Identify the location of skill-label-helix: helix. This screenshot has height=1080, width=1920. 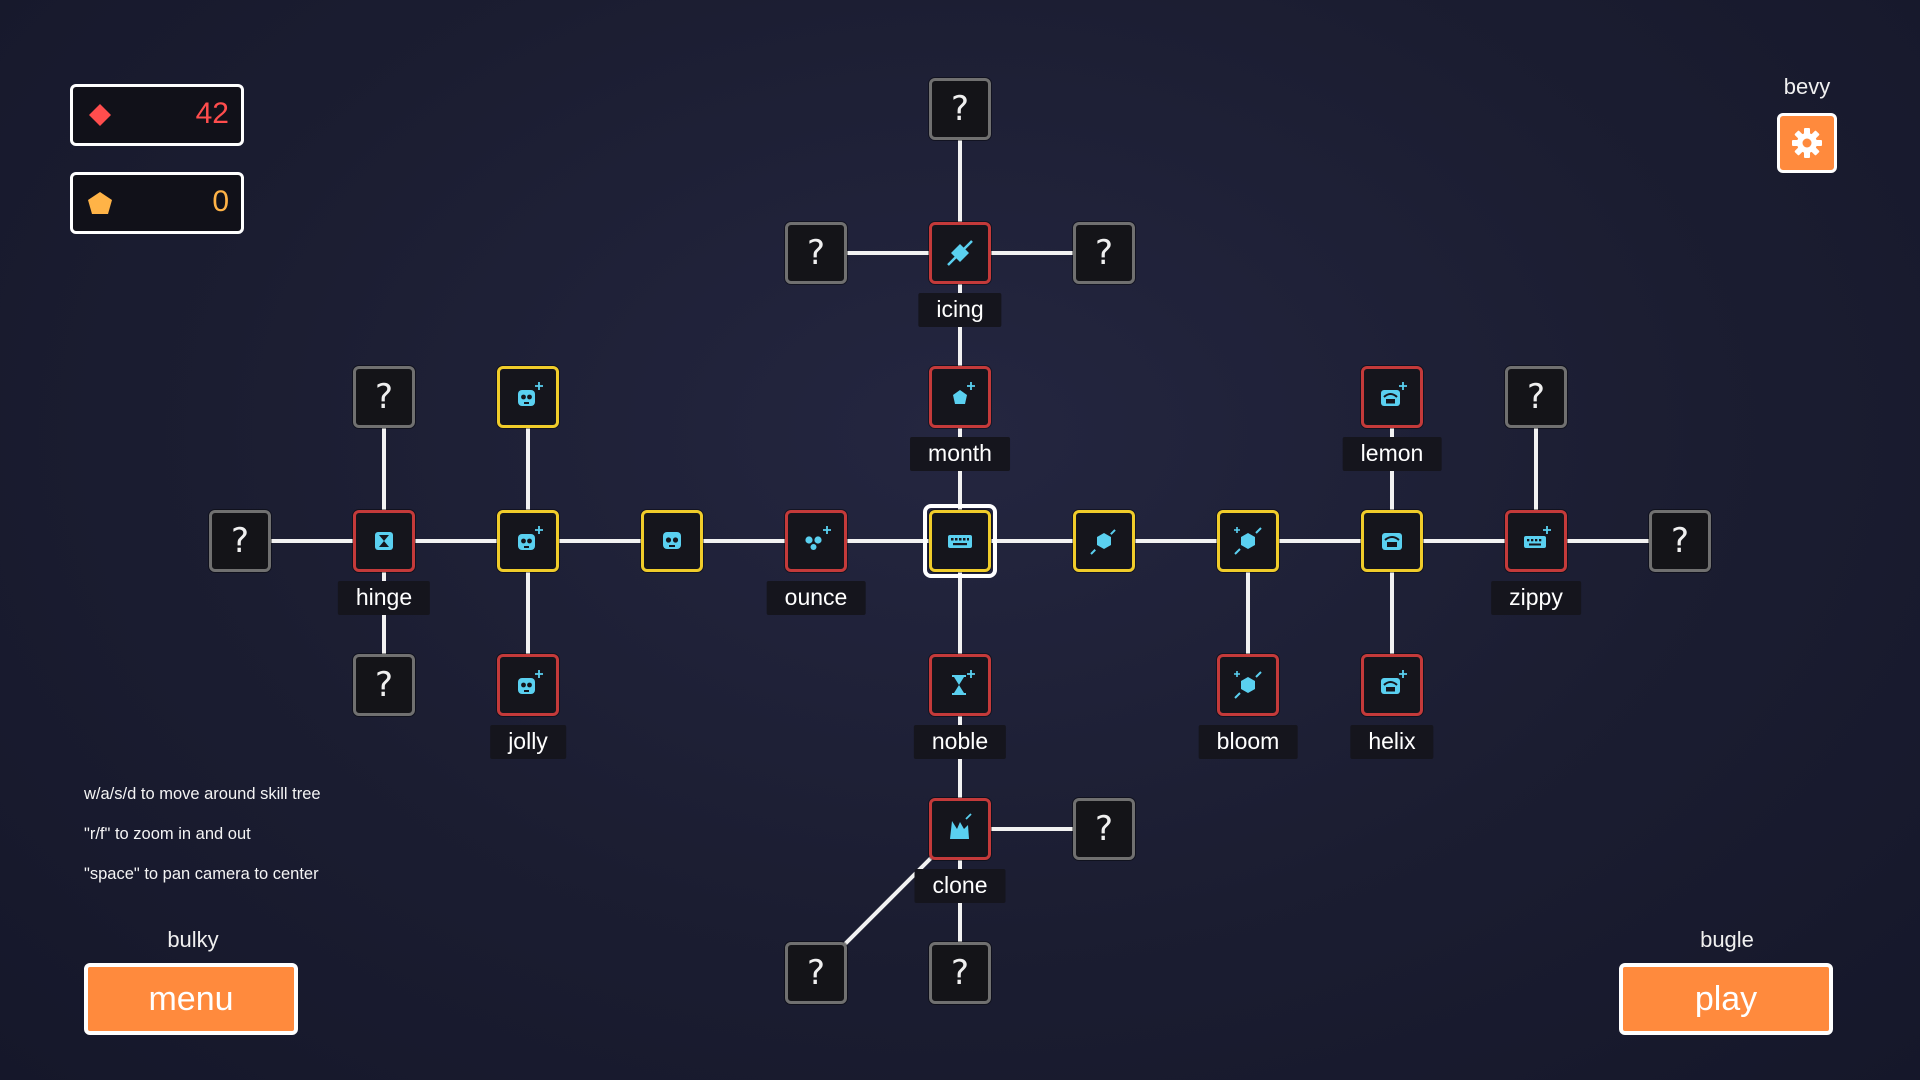
(1392, 742).